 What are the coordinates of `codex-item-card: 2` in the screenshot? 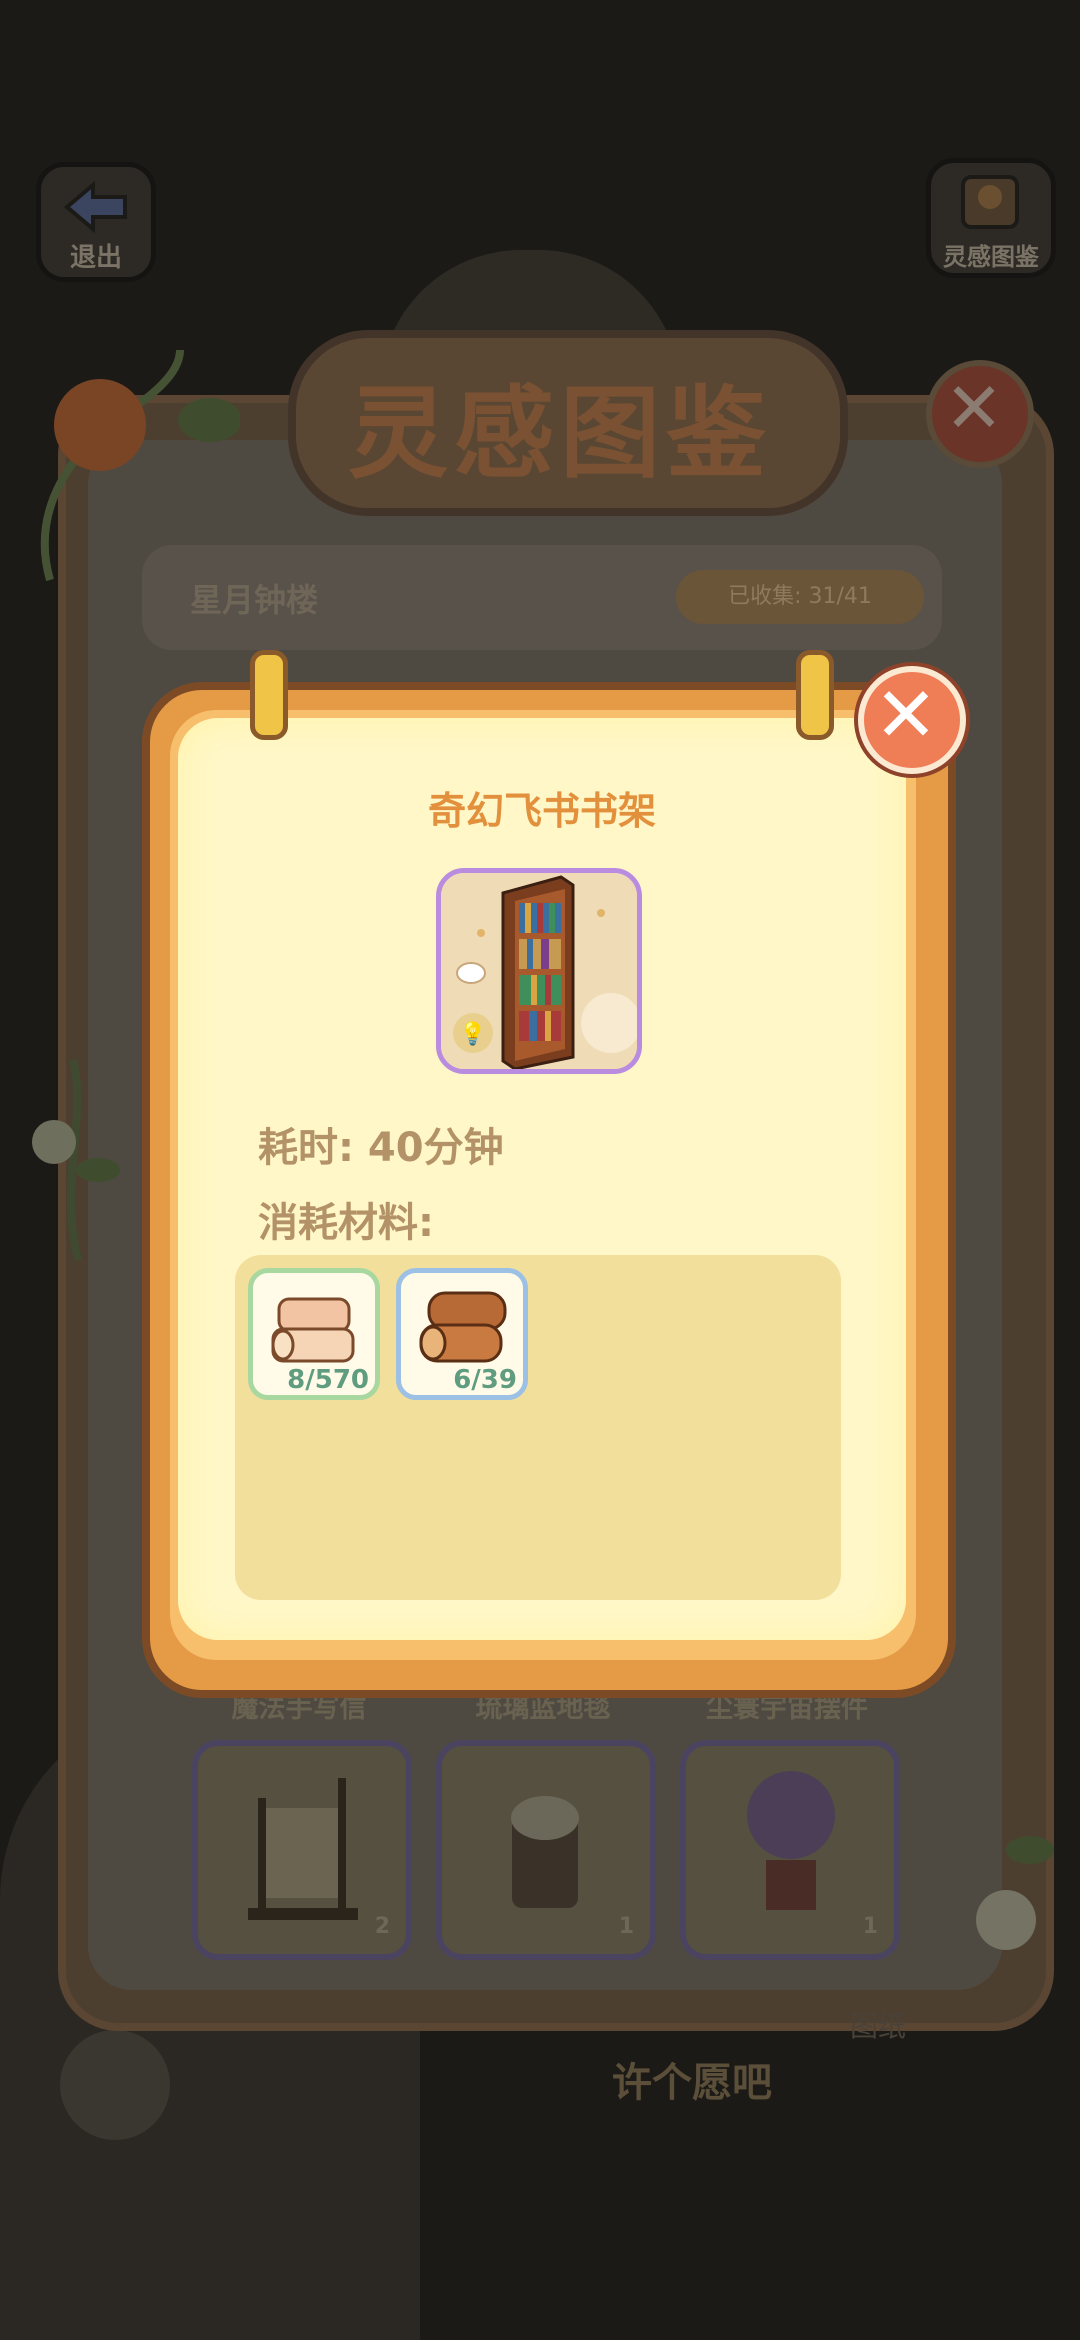 It's located at (302, 1850).